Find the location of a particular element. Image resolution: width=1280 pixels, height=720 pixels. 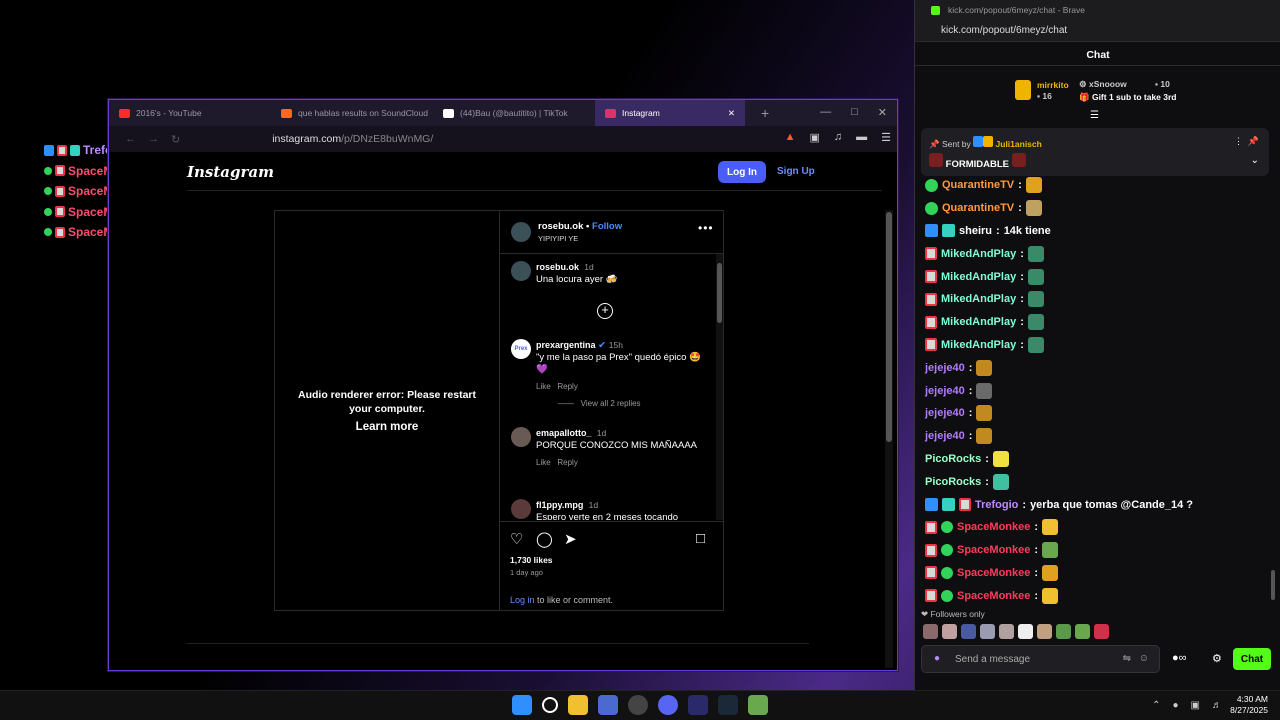

gift-sub-button: 🎁 Gift 1 sub to take 3rd is located at coordinates (1128, 97).